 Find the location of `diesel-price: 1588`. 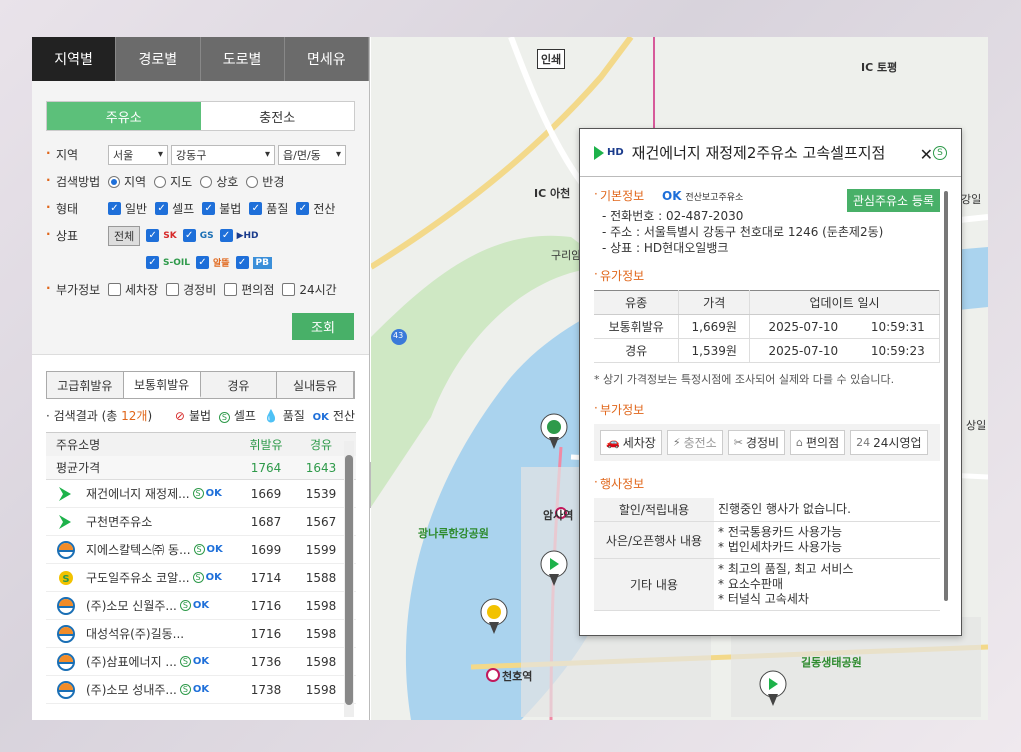

diesel-price: 1588 is located at coordinates (321, 577).